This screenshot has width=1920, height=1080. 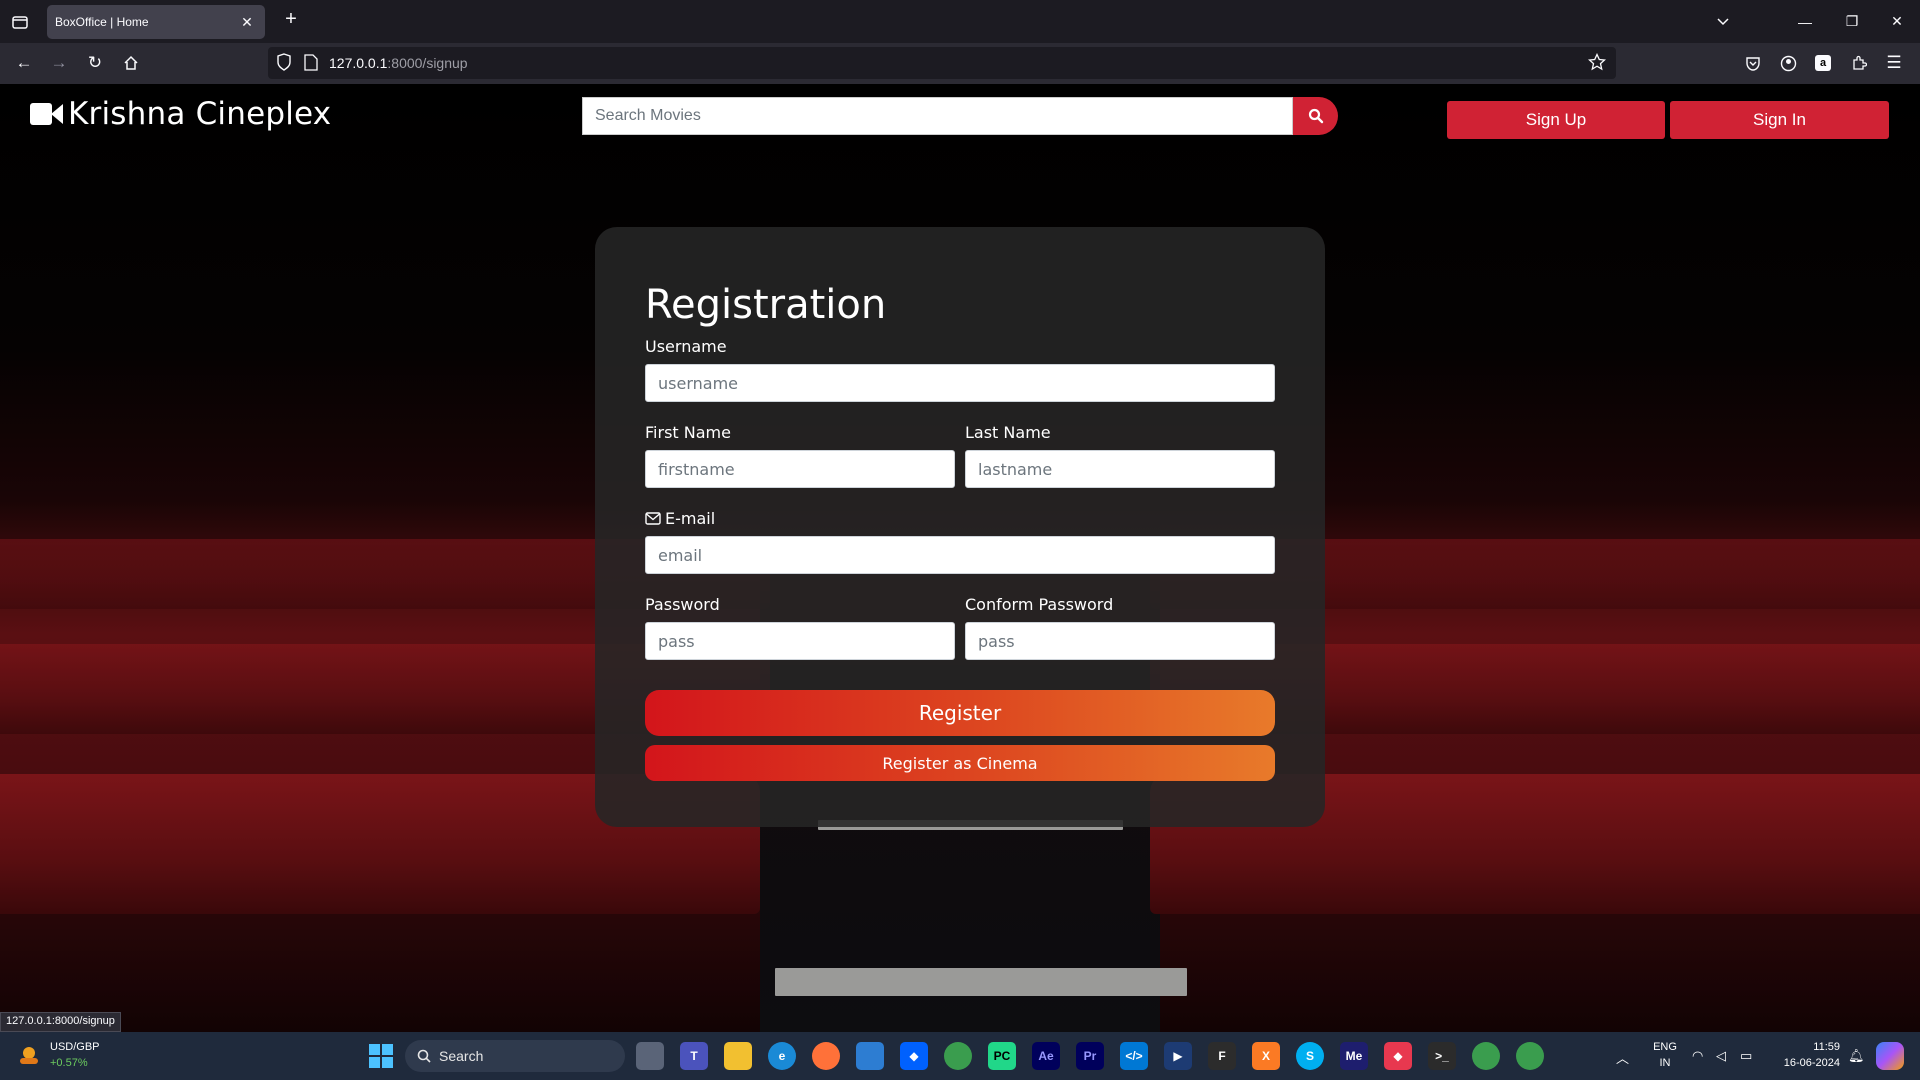 I want to click on taskbar-search: Search, so click(x=515, y=1056).